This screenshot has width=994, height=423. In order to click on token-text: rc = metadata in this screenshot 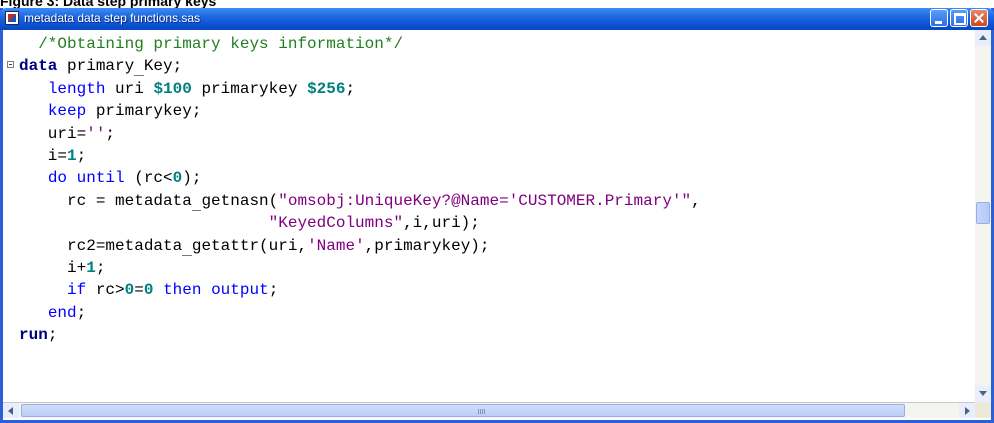, I will do `click(105, 200)`.